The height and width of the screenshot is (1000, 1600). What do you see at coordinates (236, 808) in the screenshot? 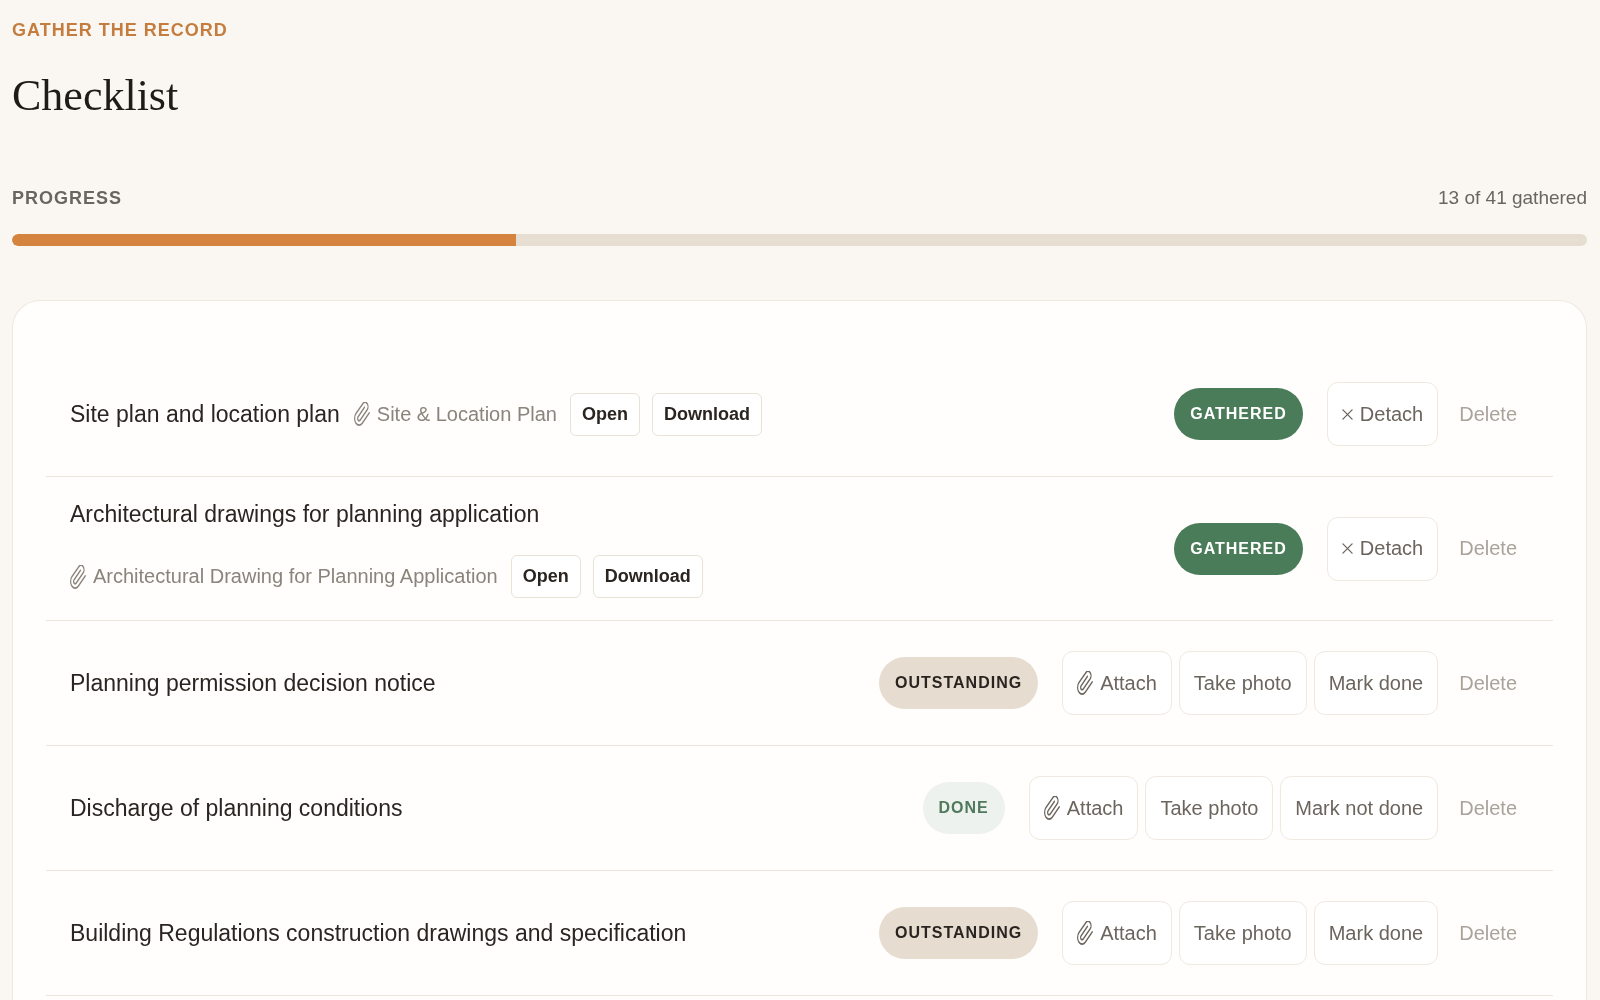
I see `item-title: Discharge of planning conditions` at bounding box center [236, 808].